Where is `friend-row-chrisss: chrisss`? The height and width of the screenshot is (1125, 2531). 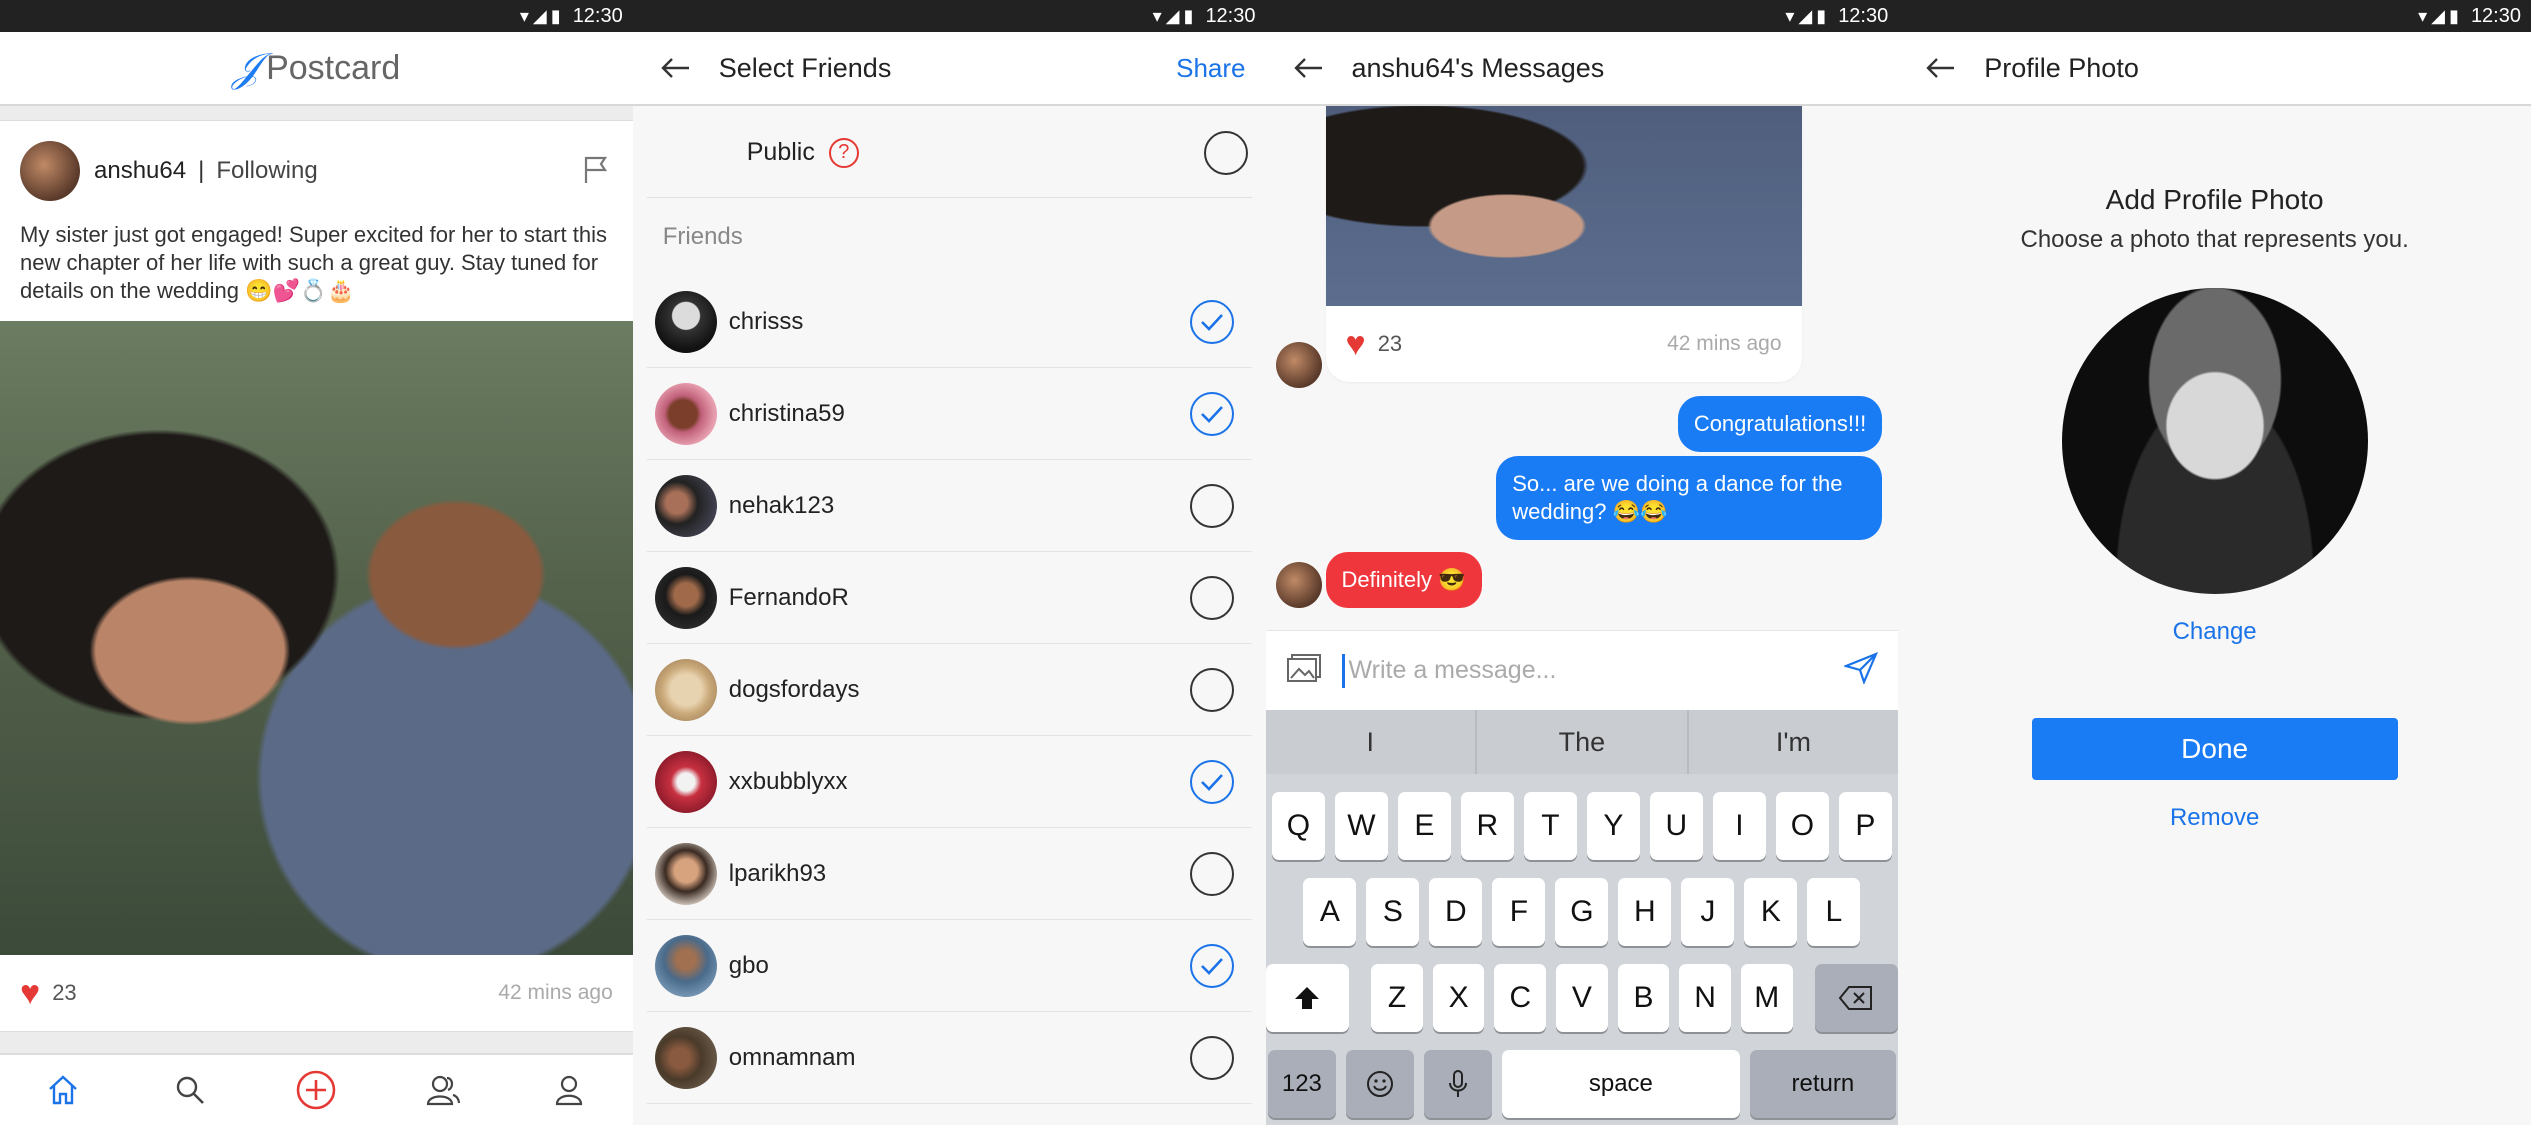
friend-row-chrisss: chrisss is located at coordinates (949, 322).